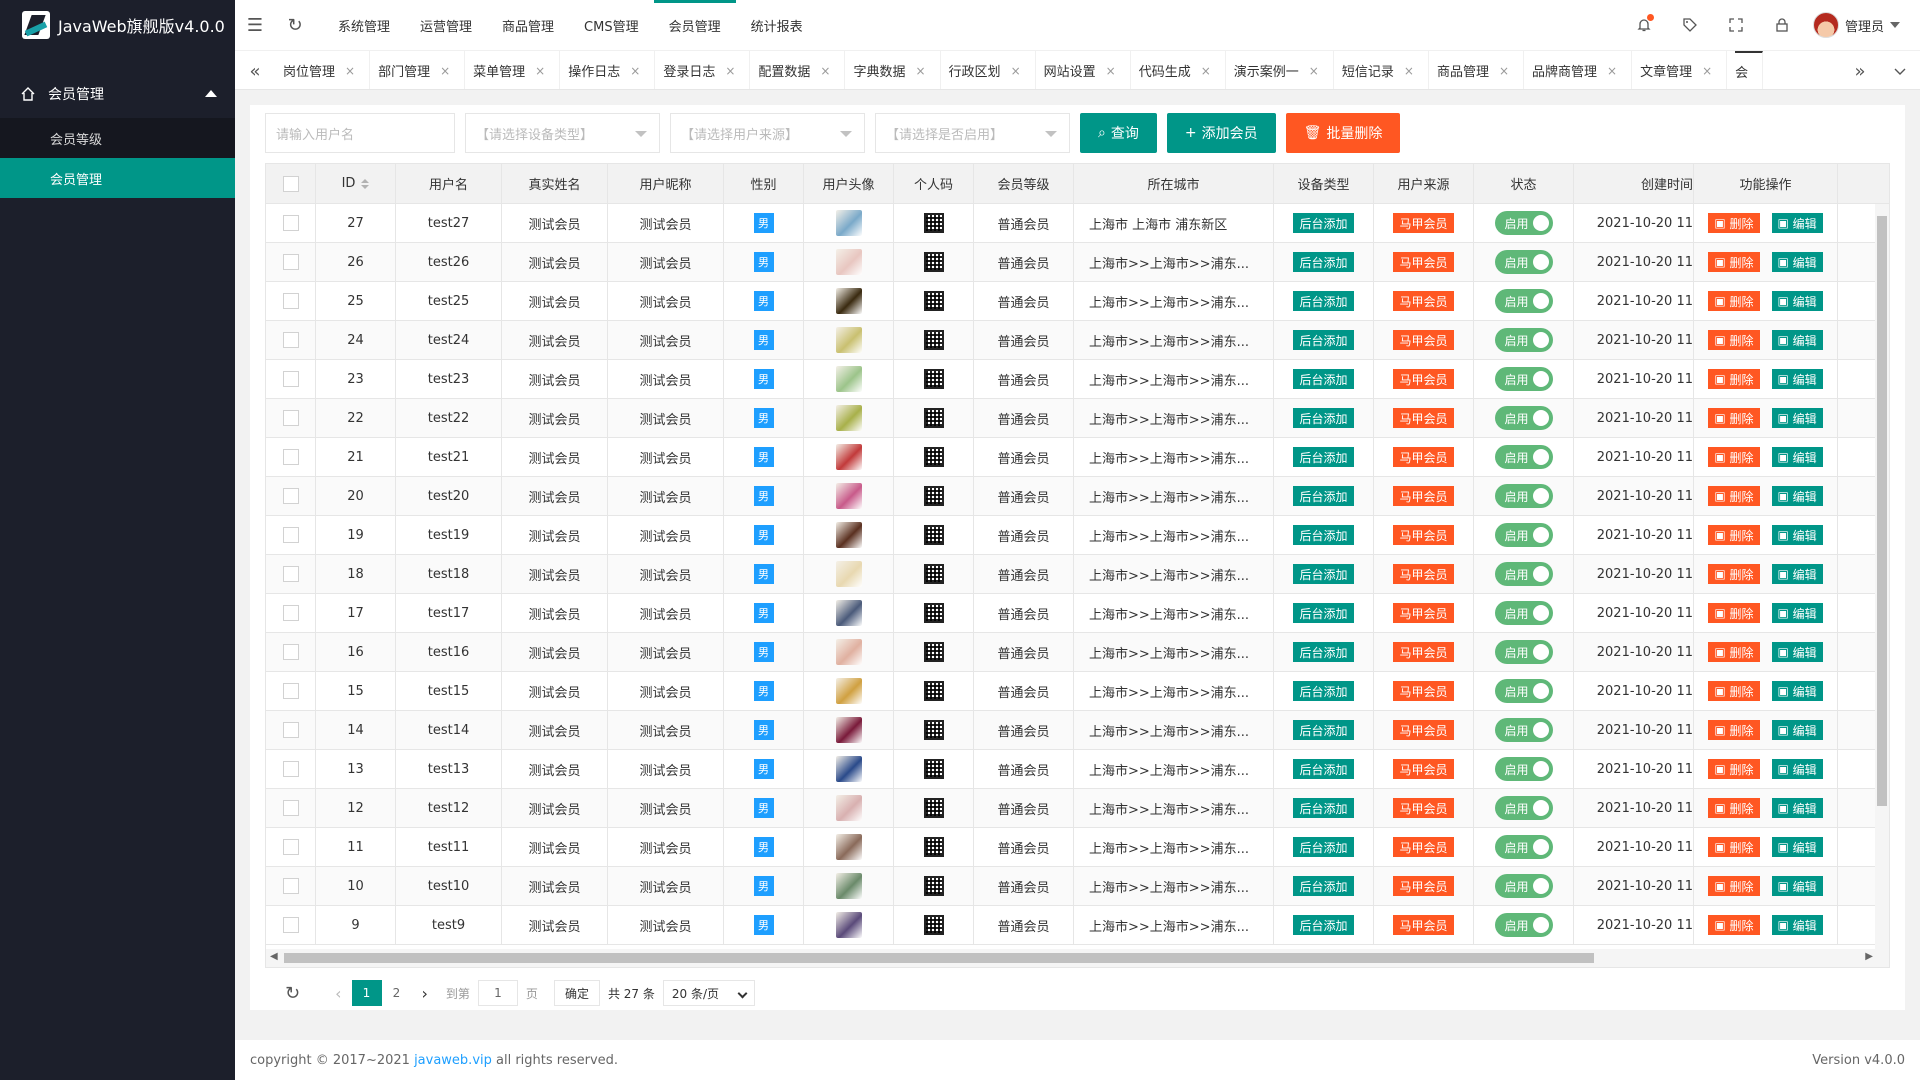 The height and width of the screenshot is (1080, 1920). What do you see at coordinates (117, 25) in the screenshot?
I see `app-logo: JavaWeb旗舰版v4.0.0` at bounding box center [117, 25].